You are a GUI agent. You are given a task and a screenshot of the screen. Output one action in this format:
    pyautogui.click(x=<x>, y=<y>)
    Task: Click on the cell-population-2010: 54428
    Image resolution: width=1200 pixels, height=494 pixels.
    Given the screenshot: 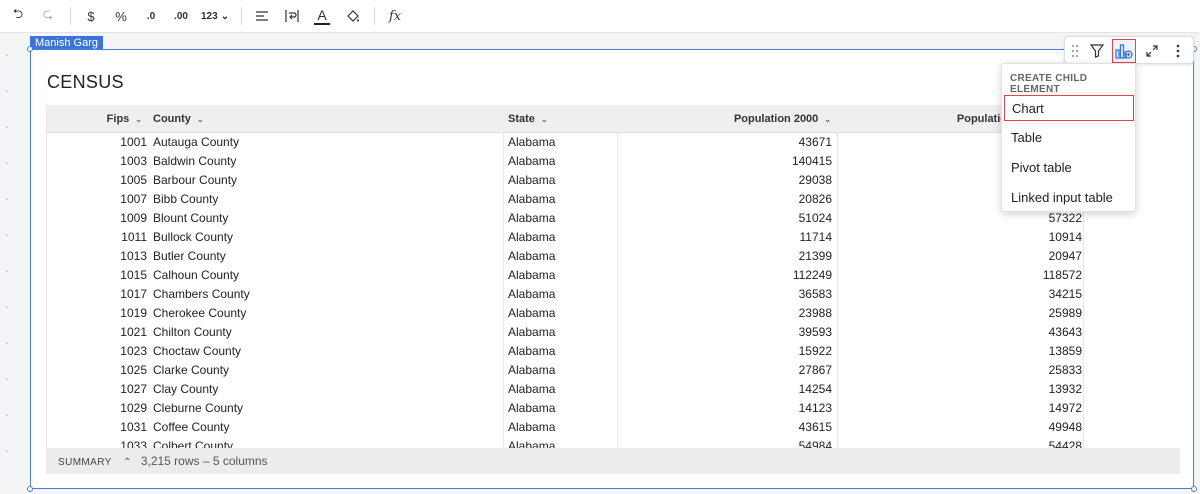 What is the action you would take?
    pyautogui.click(x=962, y=442)
    